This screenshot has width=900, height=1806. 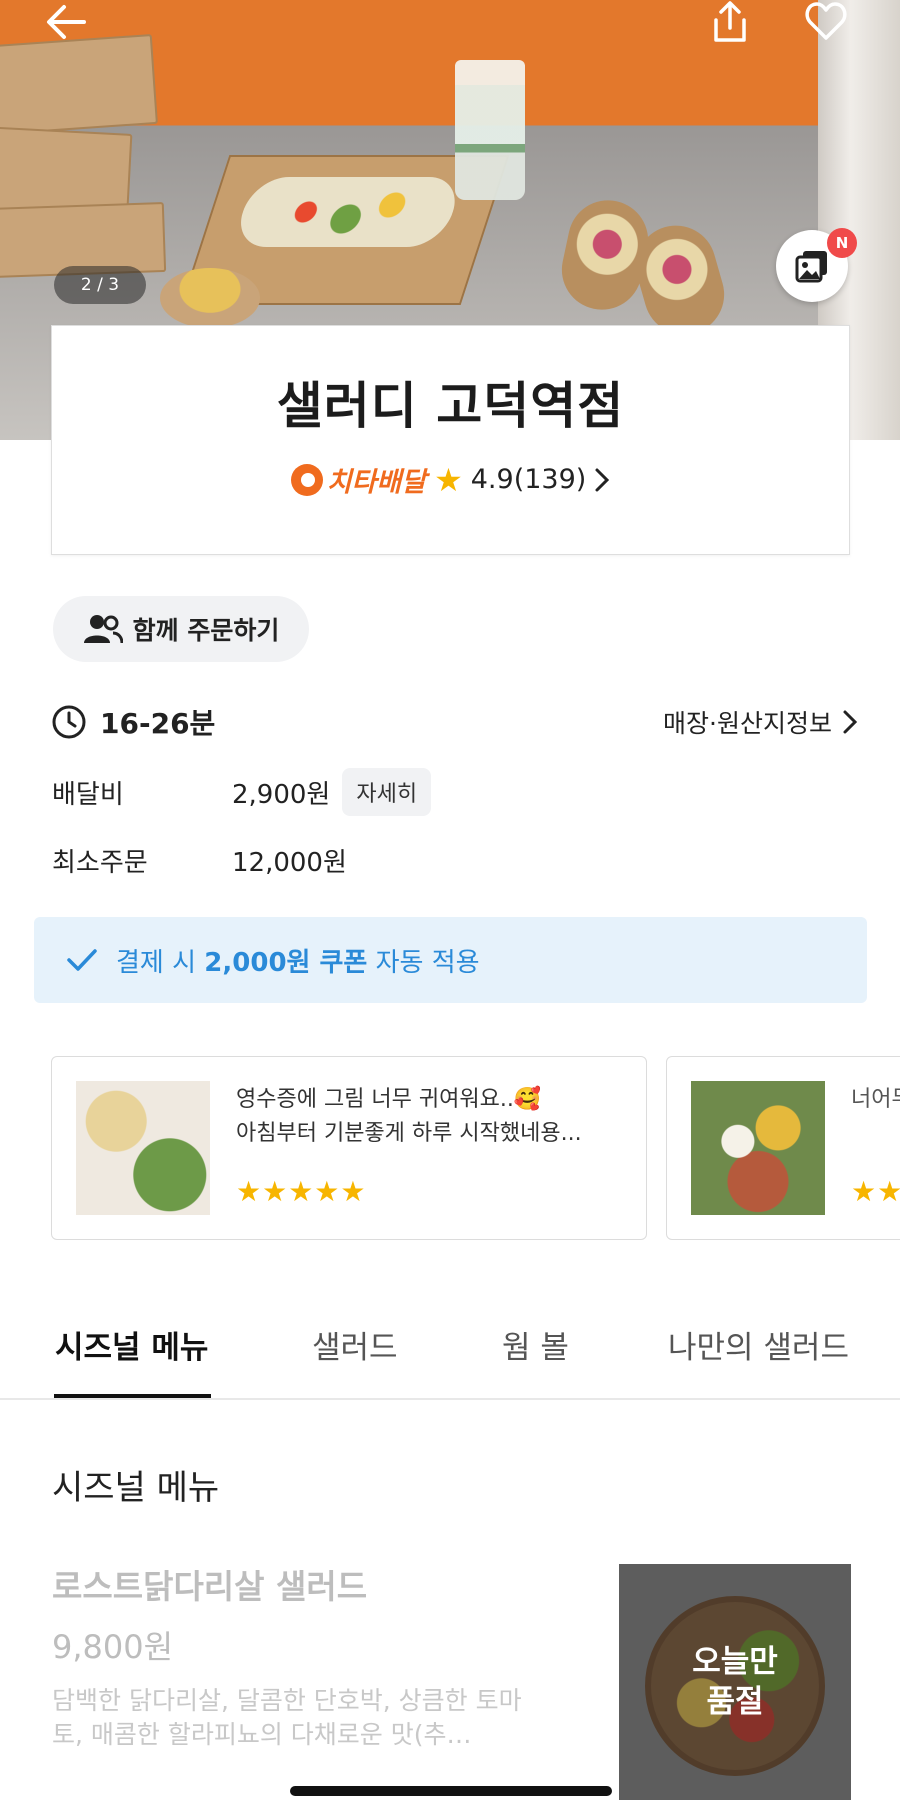 What do you see at coordinates (100, 285) in the screenshot?
I see `image-counter: 2 / 3` at bounding box center [100, 285].